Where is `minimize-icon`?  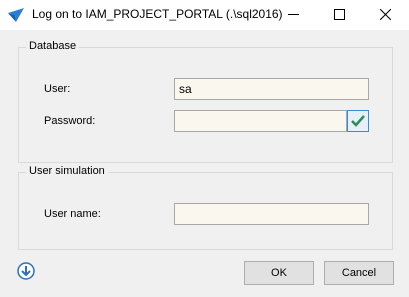 minimize-icon is located at coordinates (293, 14).